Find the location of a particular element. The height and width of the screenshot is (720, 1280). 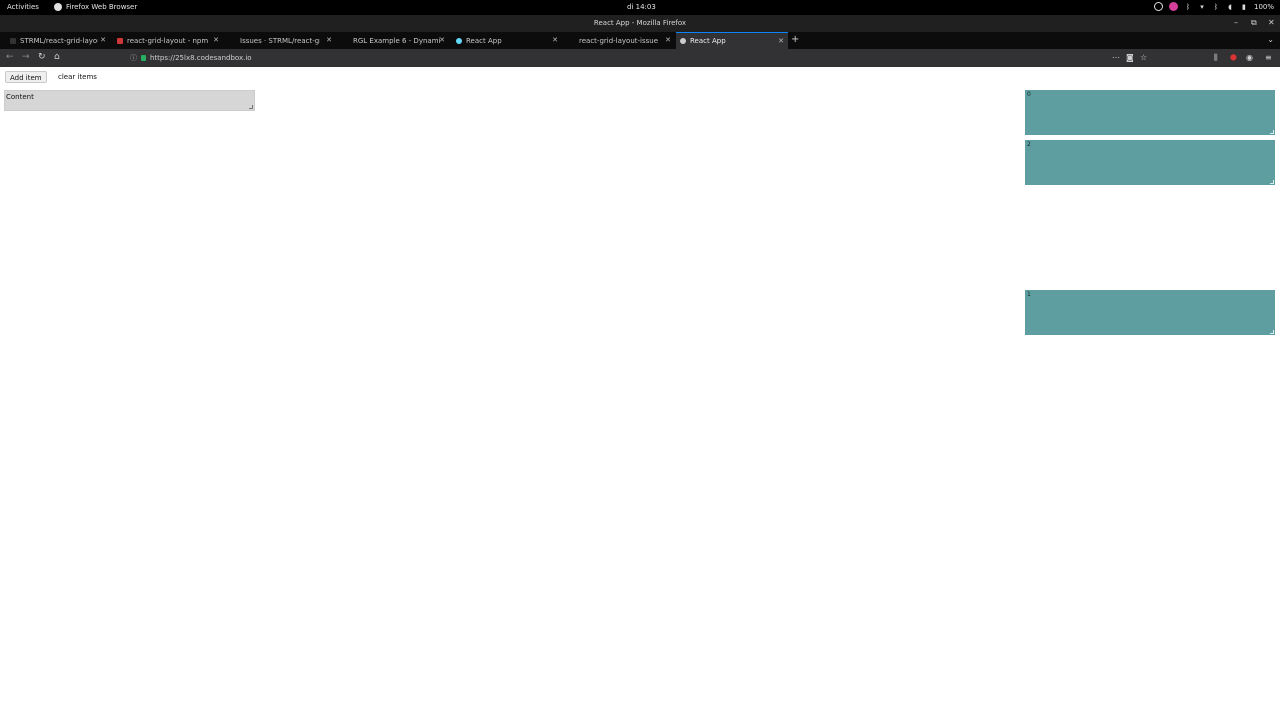

bluetooth-status-icon: ᛒ is located at coordinates (1216, 7).